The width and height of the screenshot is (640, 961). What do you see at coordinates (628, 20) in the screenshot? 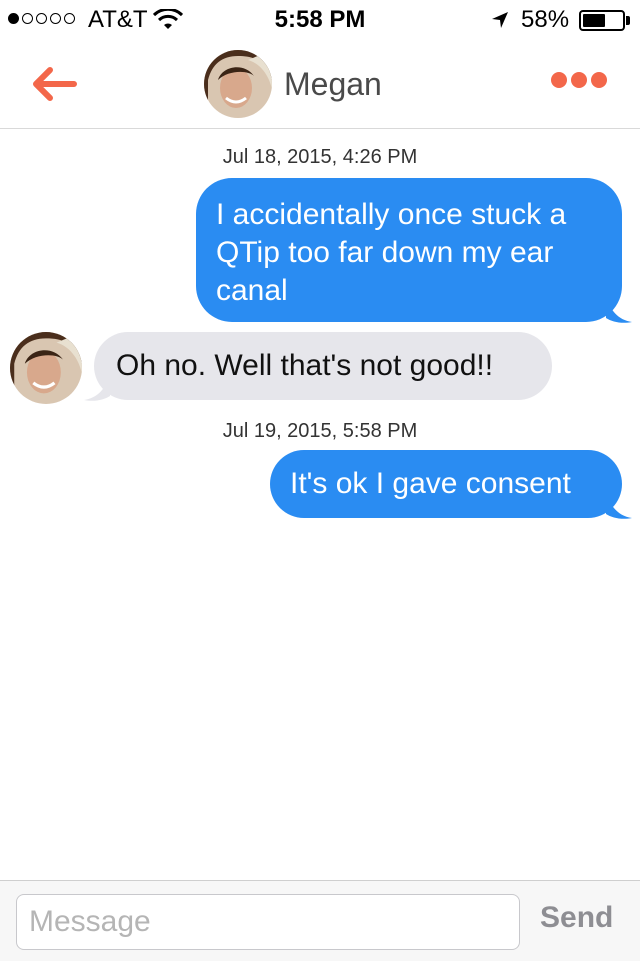
I see `battery-cap` at bounding box center [628, 20].